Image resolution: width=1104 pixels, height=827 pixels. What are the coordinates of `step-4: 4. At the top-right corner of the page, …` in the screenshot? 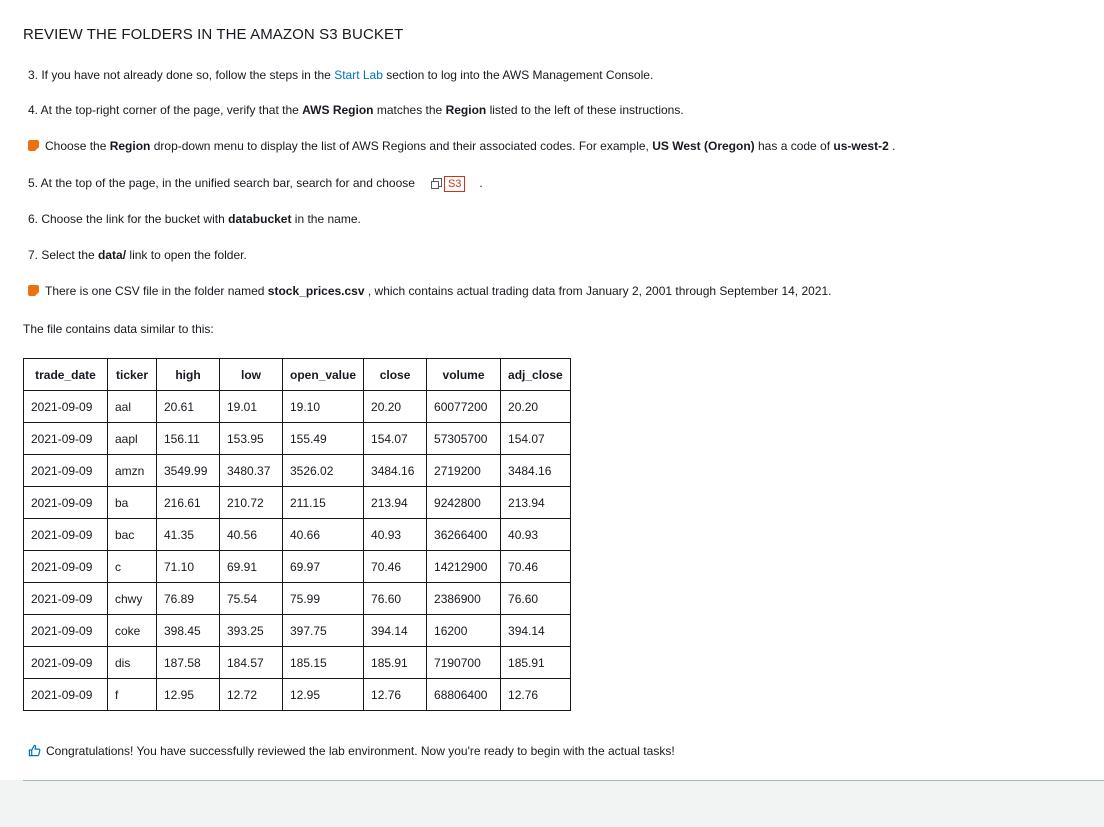 It's located at (356, 110).